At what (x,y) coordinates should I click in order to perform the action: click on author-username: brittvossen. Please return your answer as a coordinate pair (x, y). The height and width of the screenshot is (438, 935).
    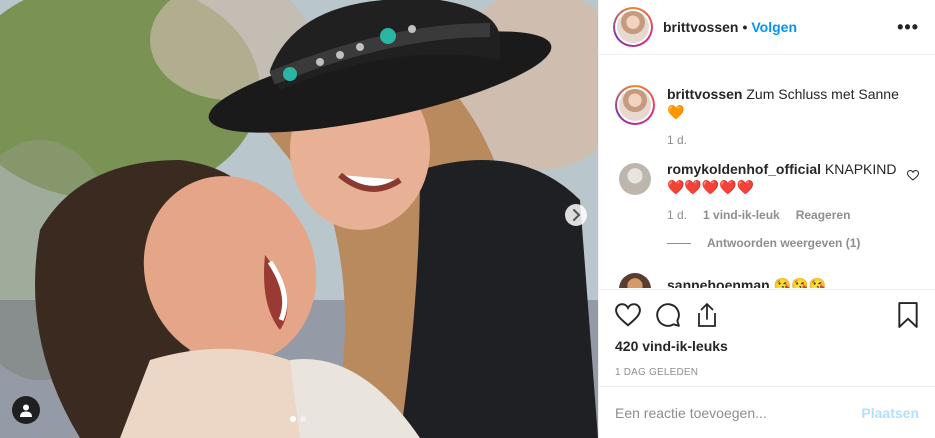
    Looking at the image, I should click on (700, 27).